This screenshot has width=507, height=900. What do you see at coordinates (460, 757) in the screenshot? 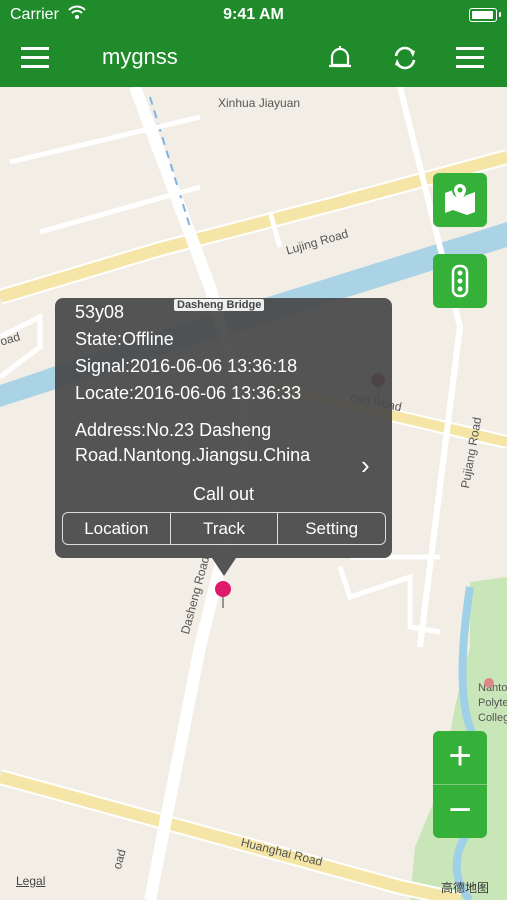
I see `zoom-in-button: +` at bounding box center [460, 757].